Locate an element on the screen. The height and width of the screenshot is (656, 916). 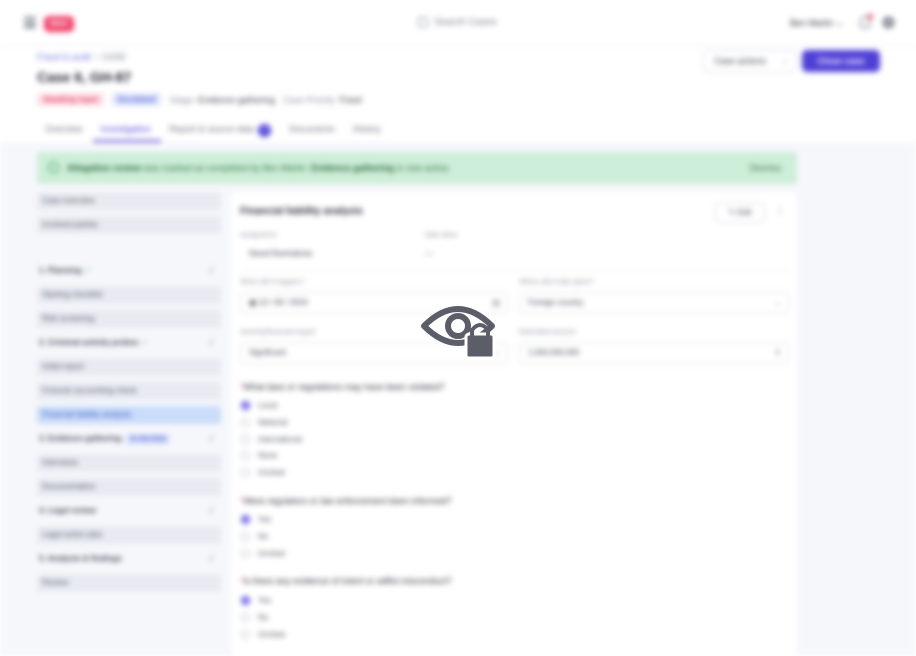
assigned-value: Naval Ravinderan is located at coordinates (281, 253).